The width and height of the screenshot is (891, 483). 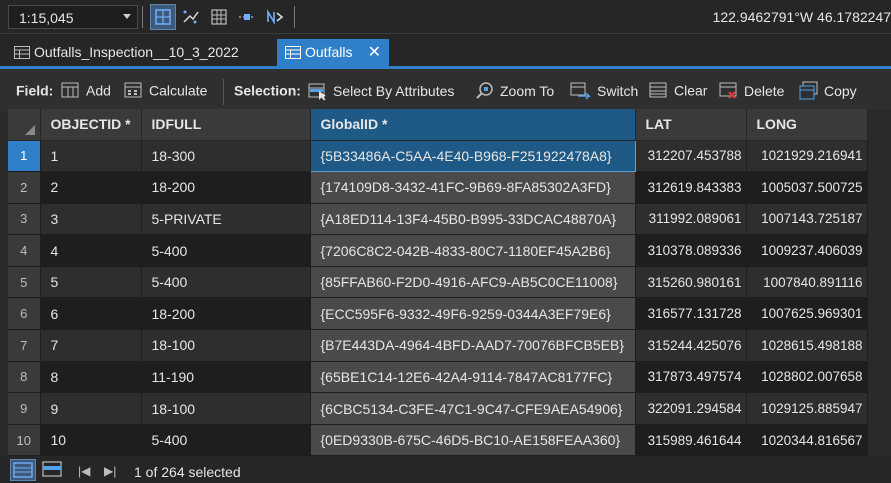 What do you see at coordinates (691, 187) in the screenshot?
I see `cell-lat: 312619.843383` at bounding box center [691, 187].